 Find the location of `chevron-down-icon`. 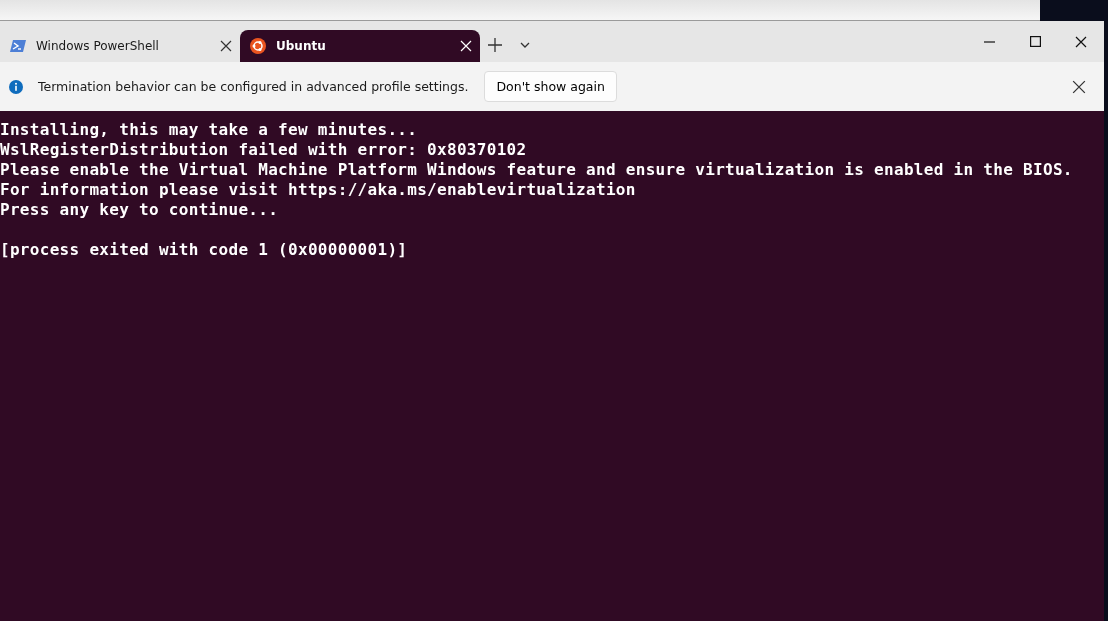

chevron-down-icon is located at coordinates (525, 45).